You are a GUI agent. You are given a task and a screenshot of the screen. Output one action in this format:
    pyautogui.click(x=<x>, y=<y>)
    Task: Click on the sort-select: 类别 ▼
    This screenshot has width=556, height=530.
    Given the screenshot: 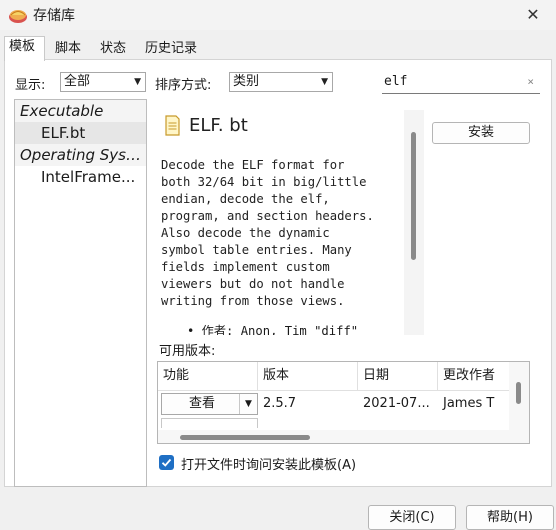 What is the action you would take?
    pyautogui.click(x=281, y=82)
    